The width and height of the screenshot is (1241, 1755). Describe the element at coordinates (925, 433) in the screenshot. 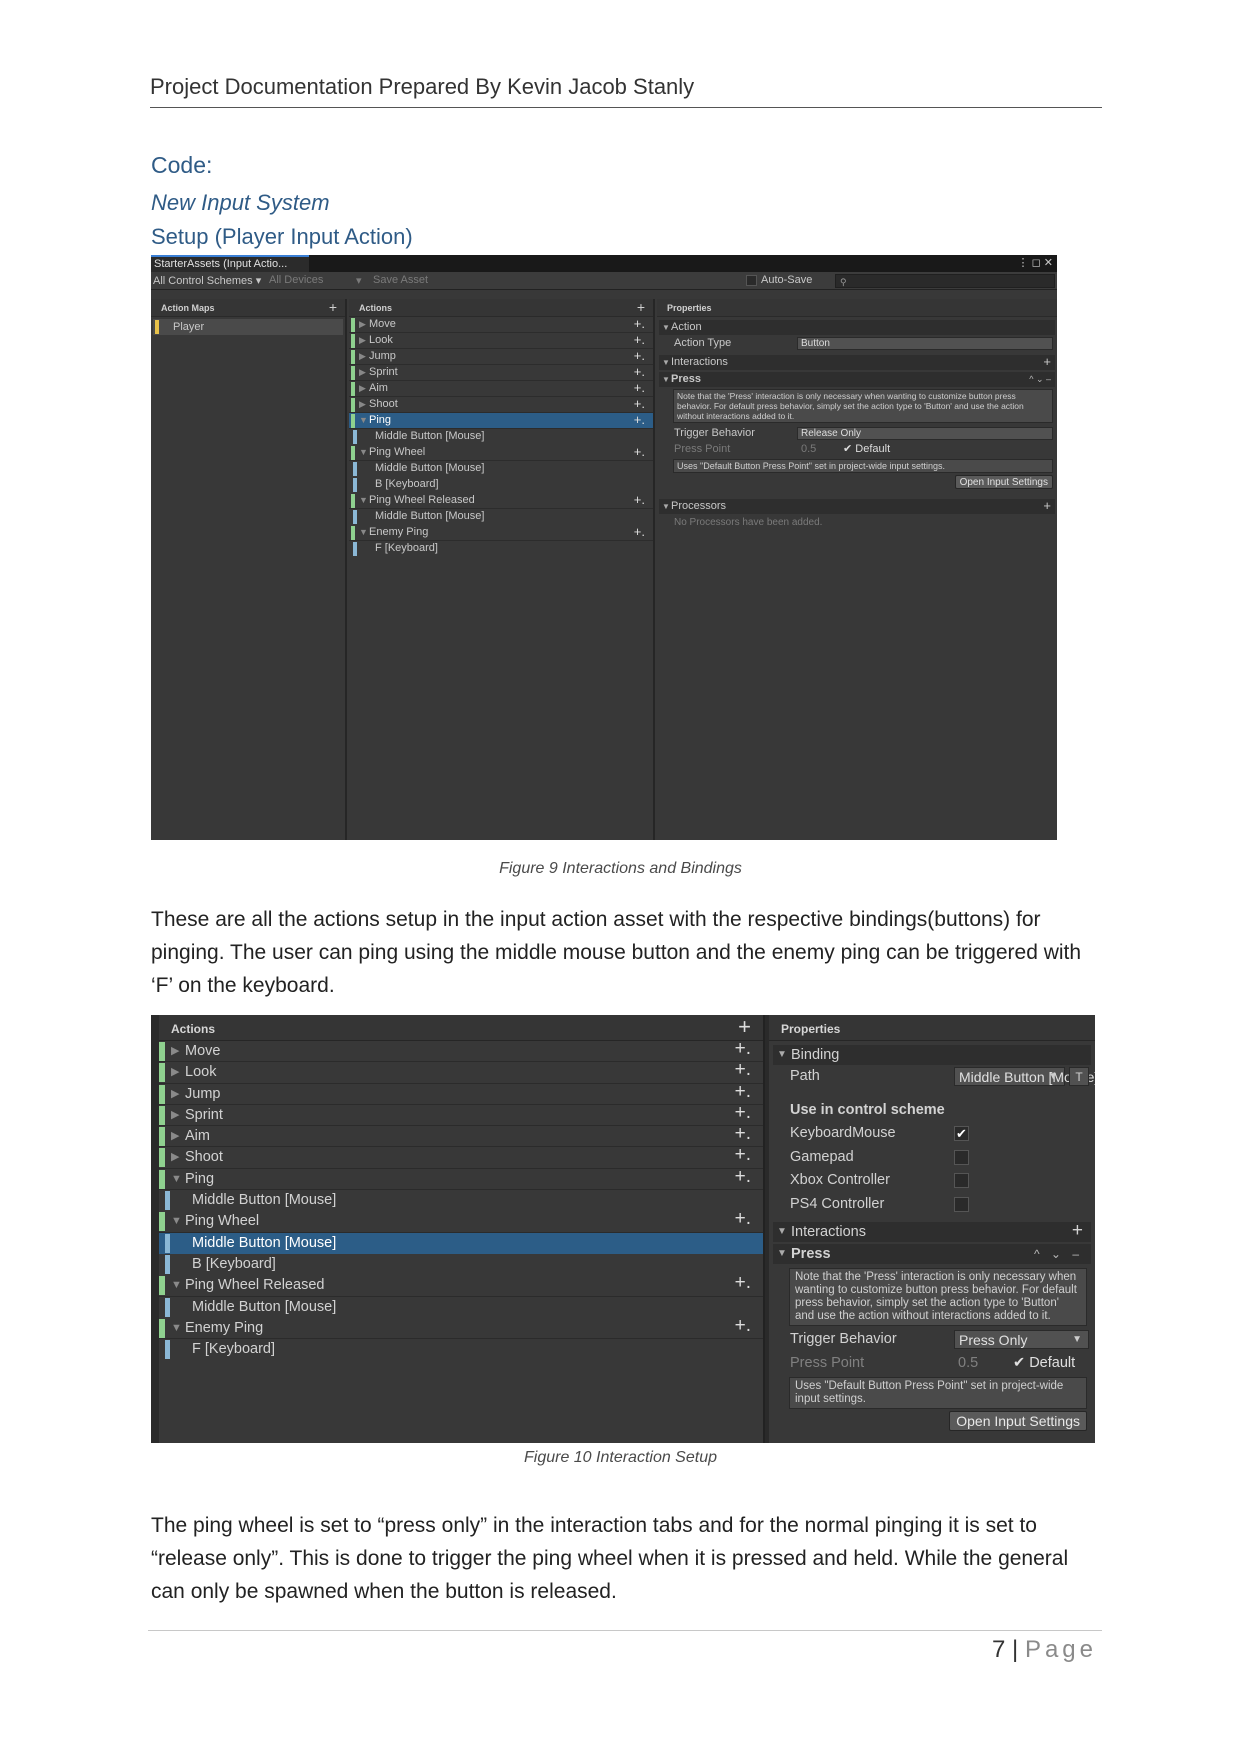

I see `trigger-behavior-dropdown: Release Only` at that location.